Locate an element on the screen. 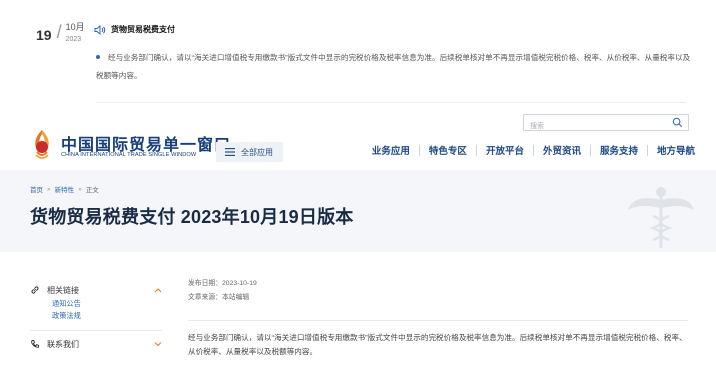 Image resolution: width=716 pixels, height=377 pixels. notice-date: 19 / 10月 2023 is located at coordinates (60, 32).